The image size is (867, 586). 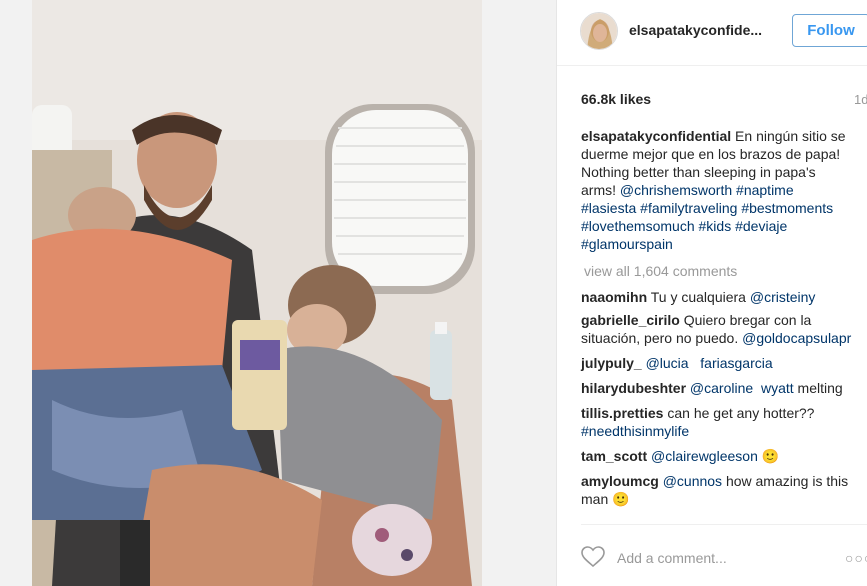 I want to click on comment-mention: fariasgarcia, so click(x=736, y=363).